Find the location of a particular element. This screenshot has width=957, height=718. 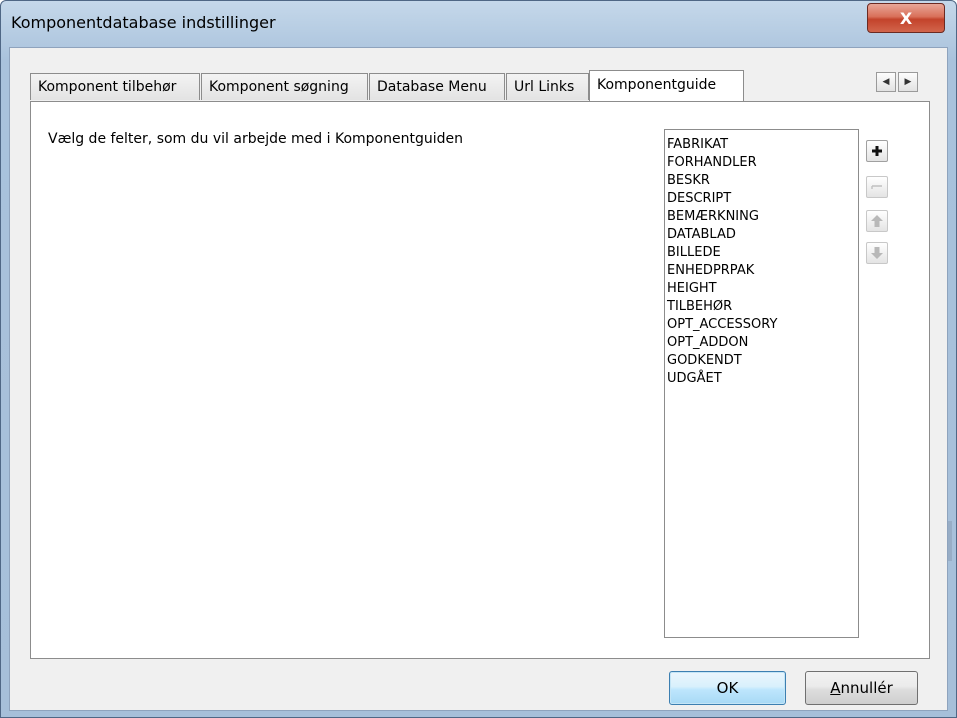

cancel-button-label: Annullér is located at coordinates (861, 688).